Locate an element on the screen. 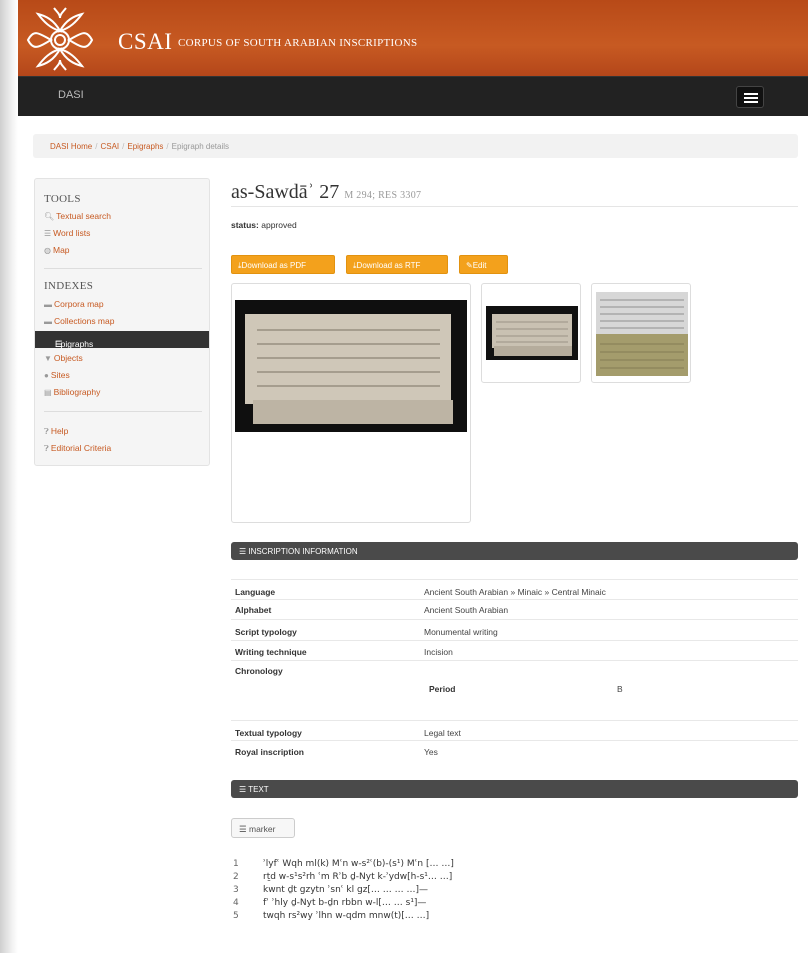  filter-icon: ▼ is located at coordinates (48, 358).